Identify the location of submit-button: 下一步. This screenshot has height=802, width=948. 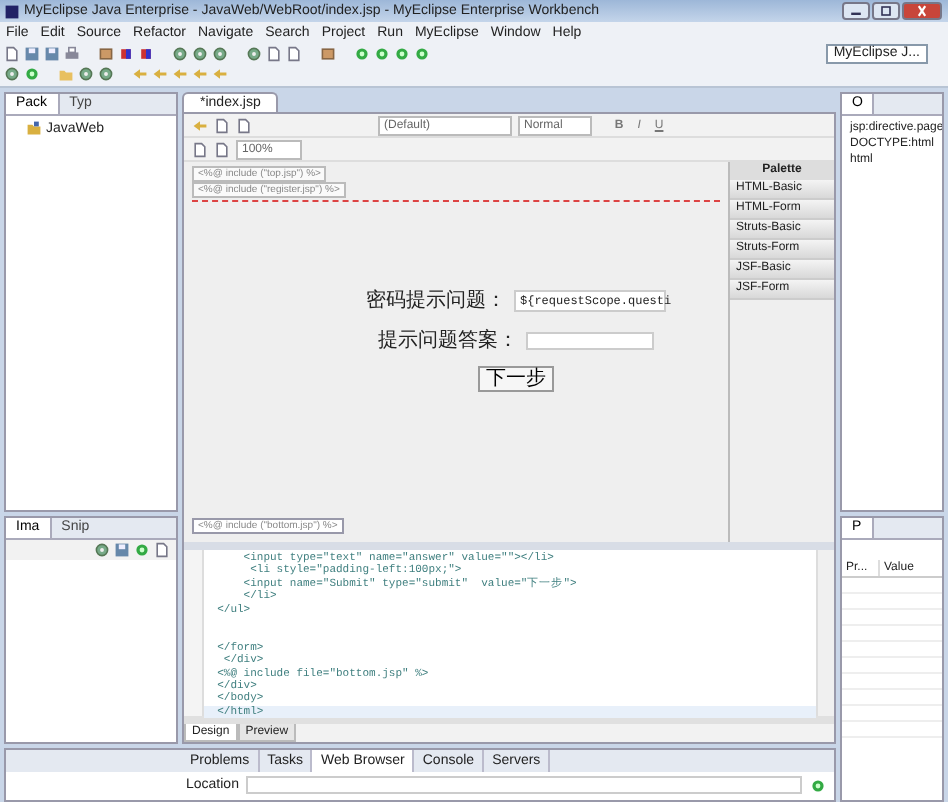
(516, 379).